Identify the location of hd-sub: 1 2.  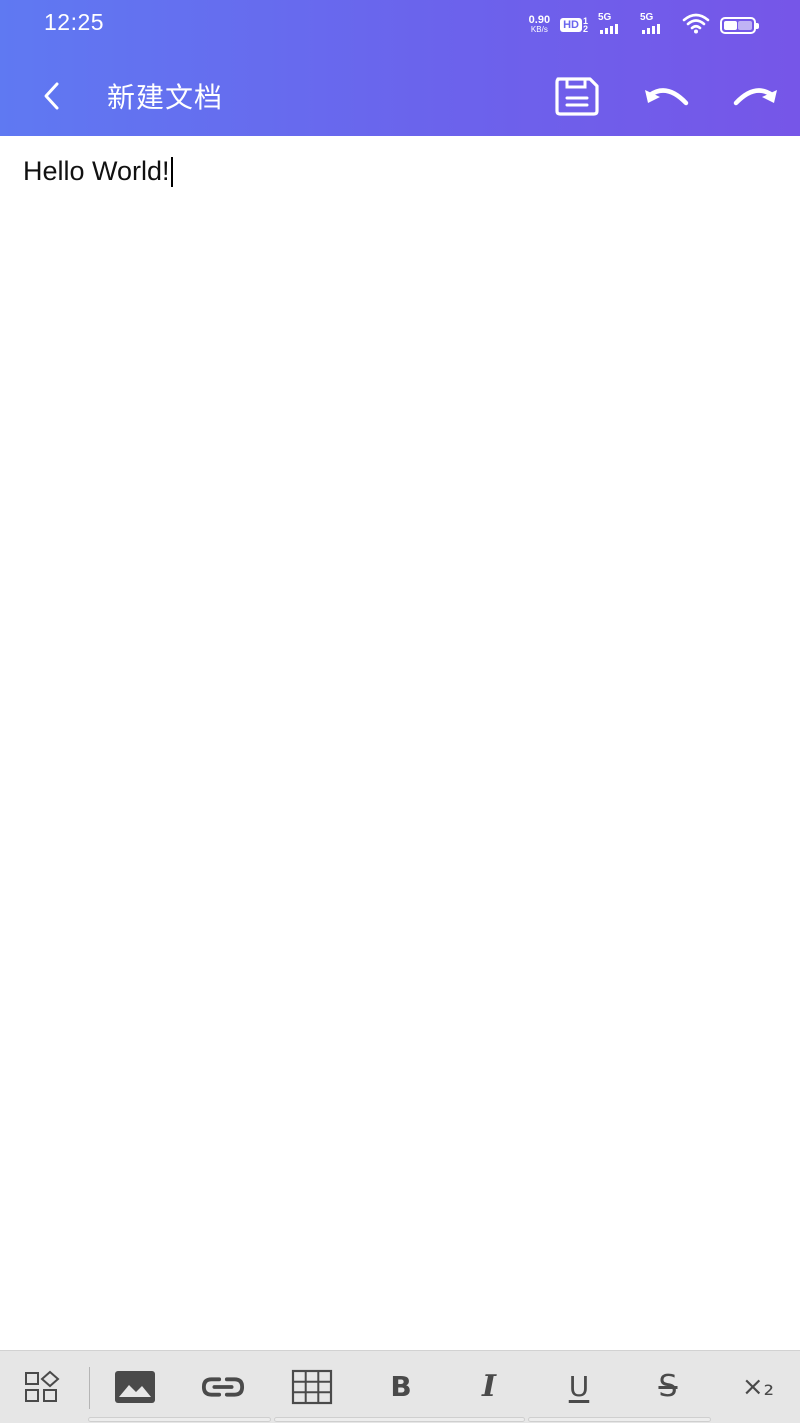
(585, 25).